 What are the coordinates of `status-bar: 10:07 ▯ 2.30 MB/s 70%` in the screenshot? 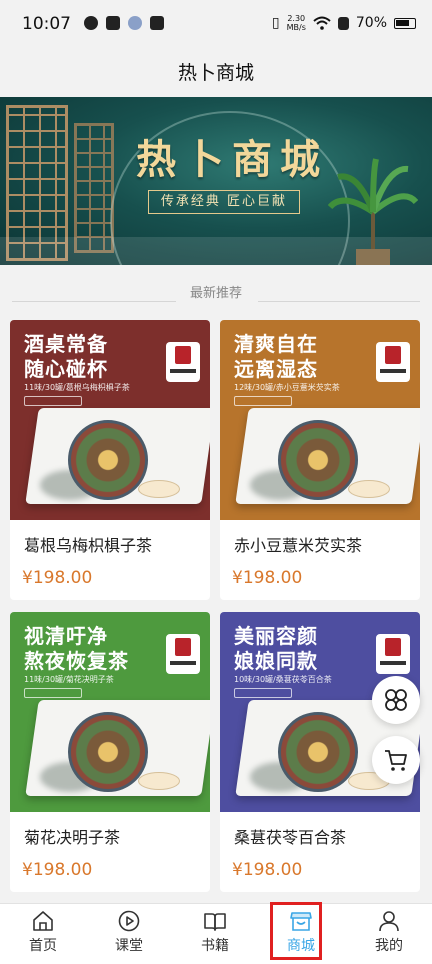 It's located at (216, 25).